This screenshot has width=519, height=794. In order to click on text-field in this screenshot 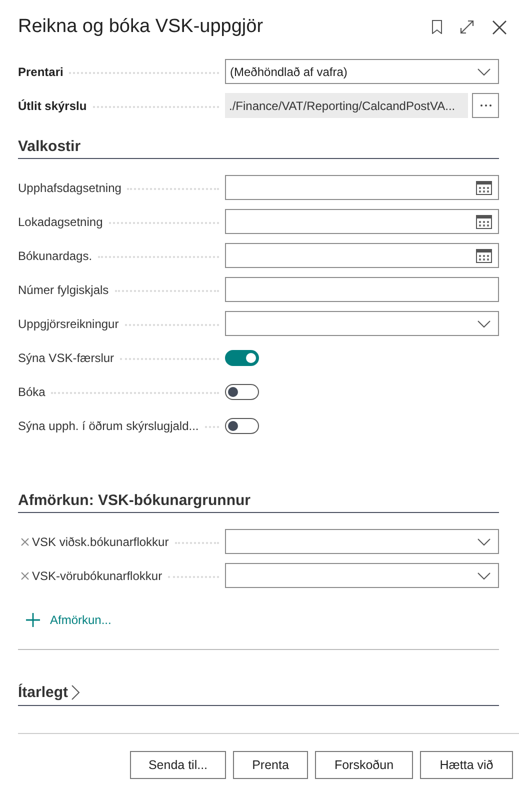, I will do `click(362, 289)`.